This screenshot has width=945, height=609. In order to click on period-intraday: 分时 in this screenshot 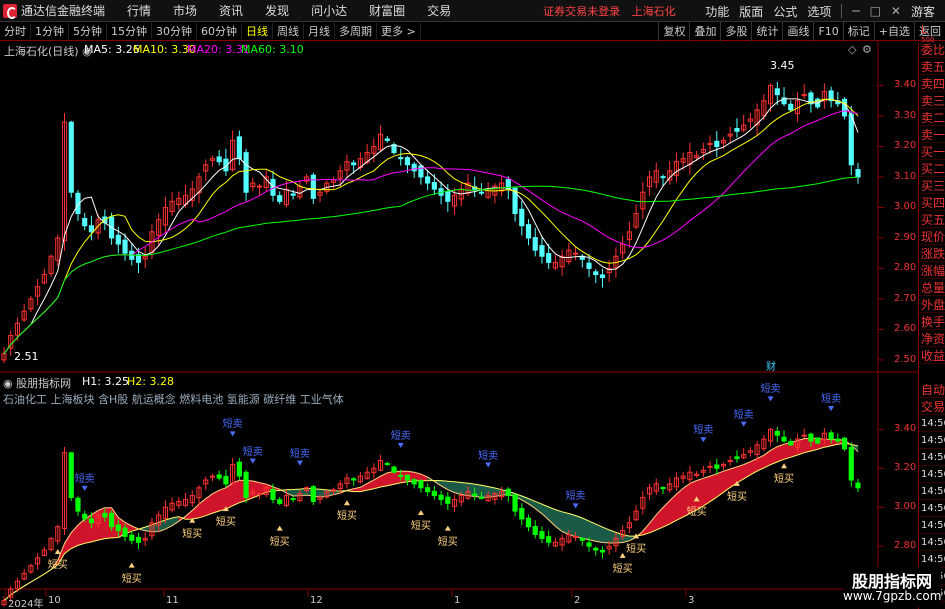, I will do `click(15, 31)`.